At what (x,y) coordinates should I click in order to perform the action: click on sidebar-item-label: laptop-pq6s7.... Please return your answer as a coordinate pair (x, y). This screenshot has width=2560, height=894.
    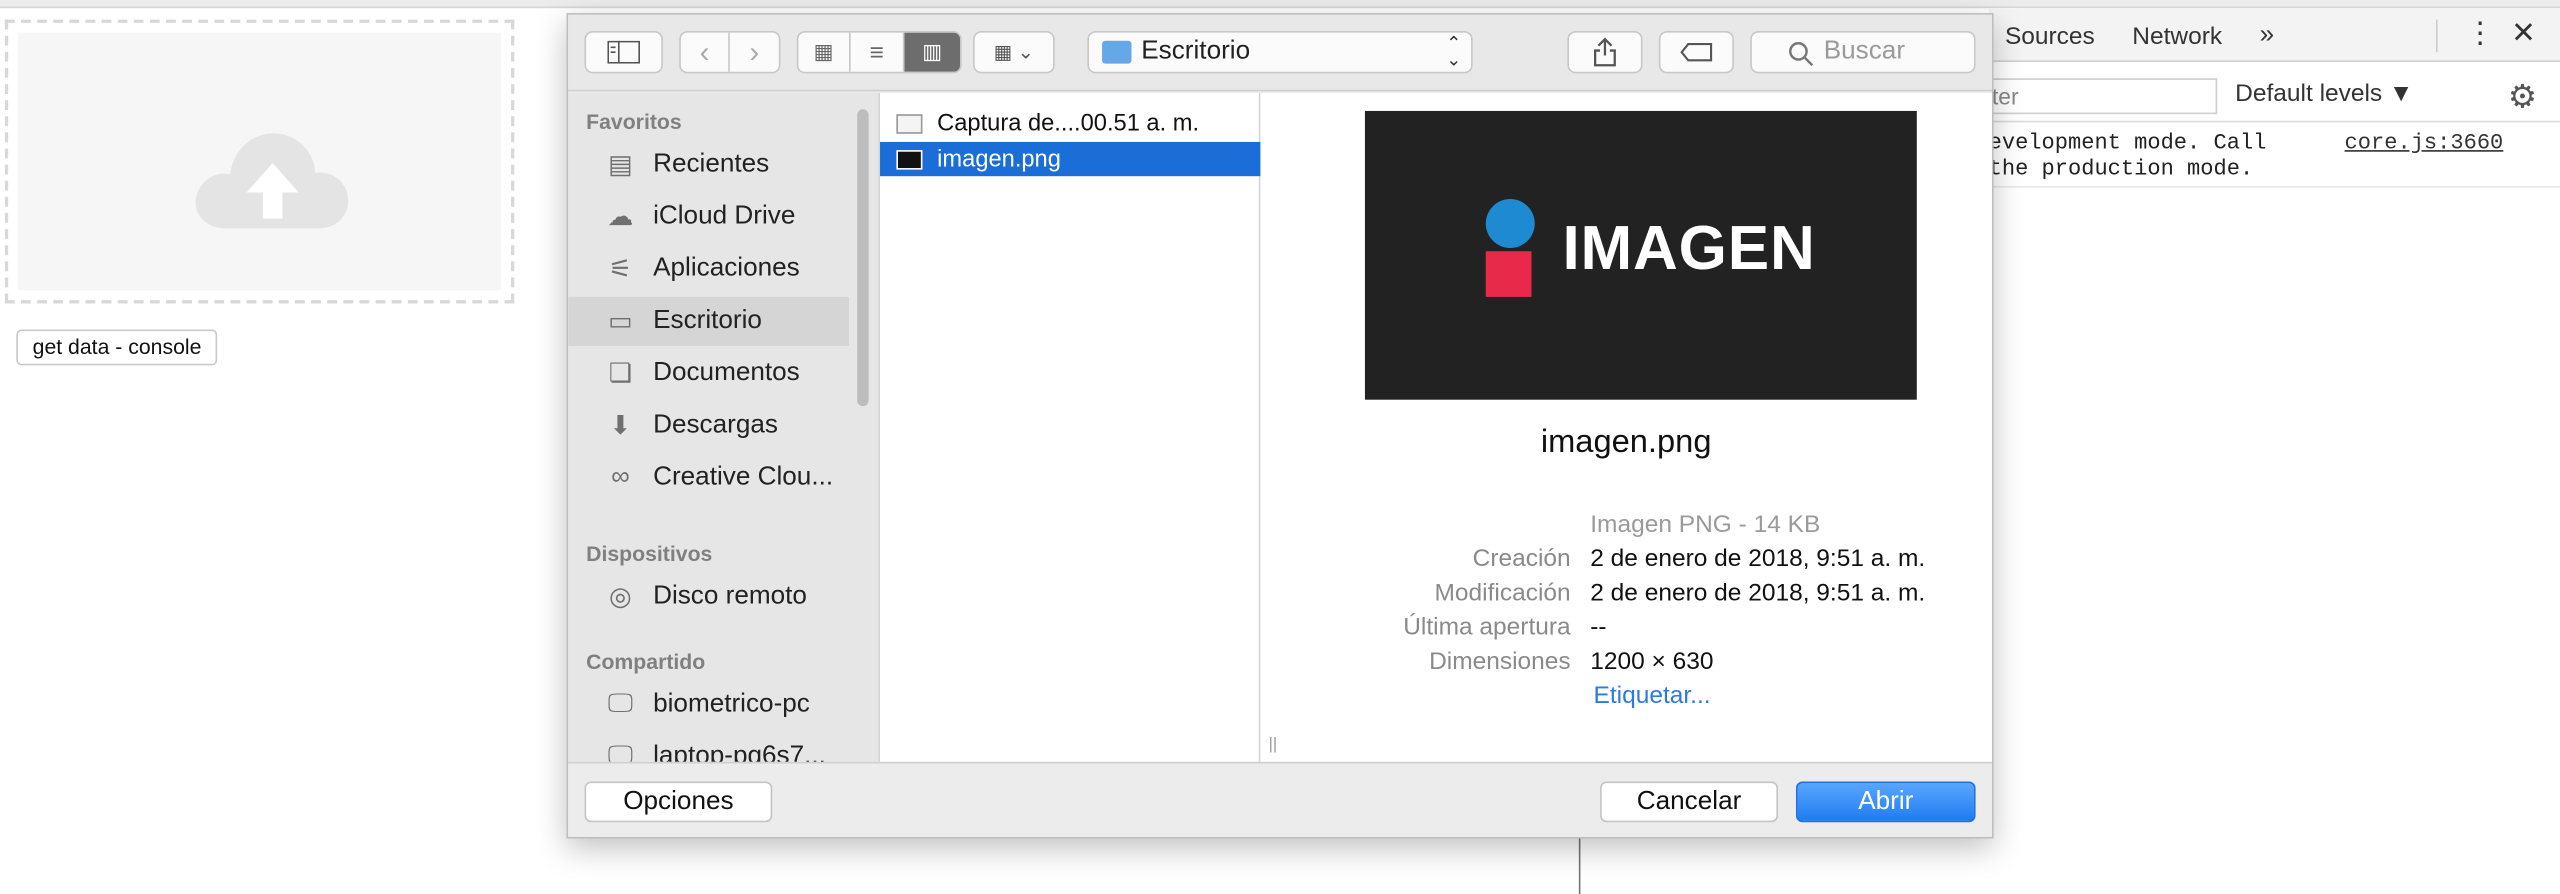
    Looking at the image, I should click on (739, 752).